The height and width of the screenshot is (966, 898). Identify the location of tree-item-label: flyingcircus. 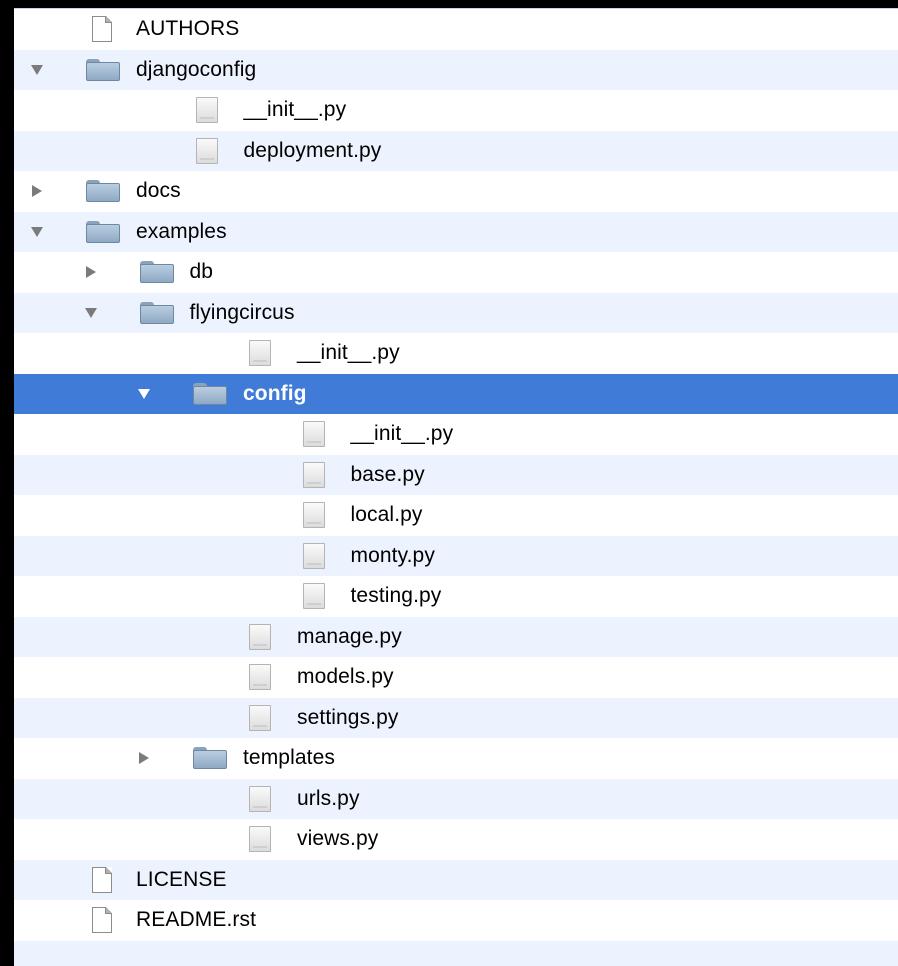
(242, 313).